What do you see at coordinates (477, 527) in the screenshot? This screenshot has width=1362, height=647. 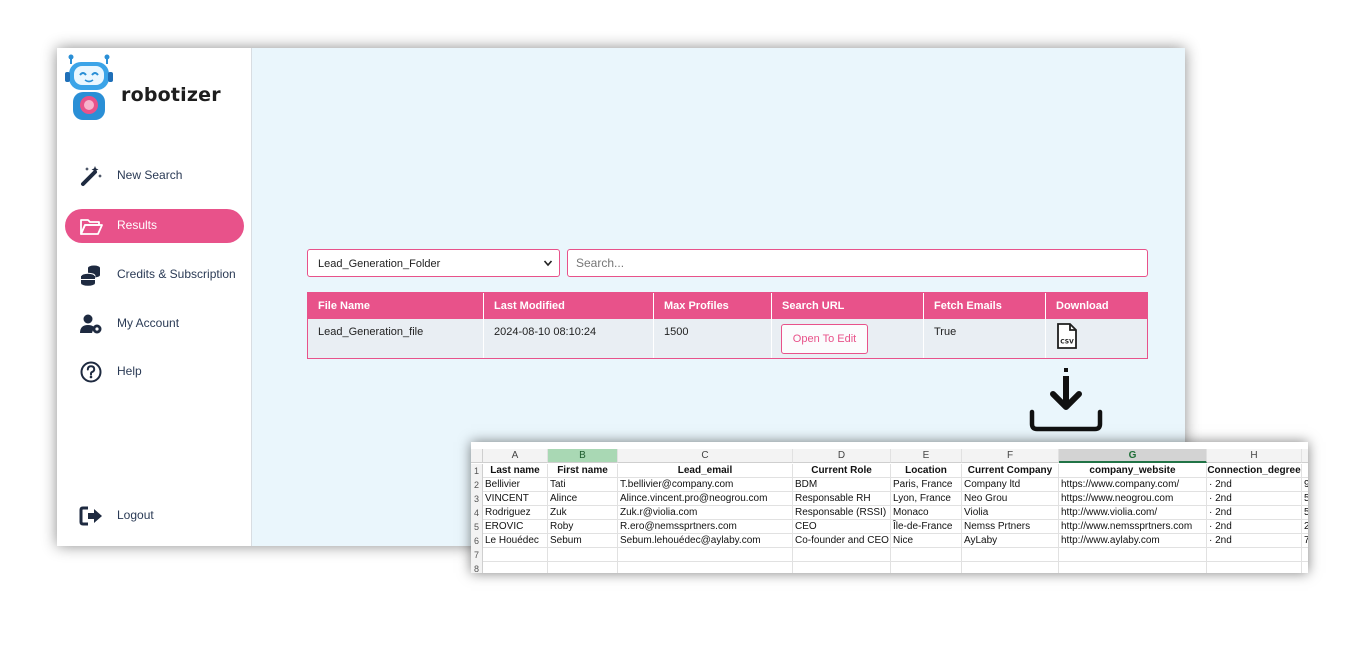 I see `row-number: 5` at bounding box center [477, 527].